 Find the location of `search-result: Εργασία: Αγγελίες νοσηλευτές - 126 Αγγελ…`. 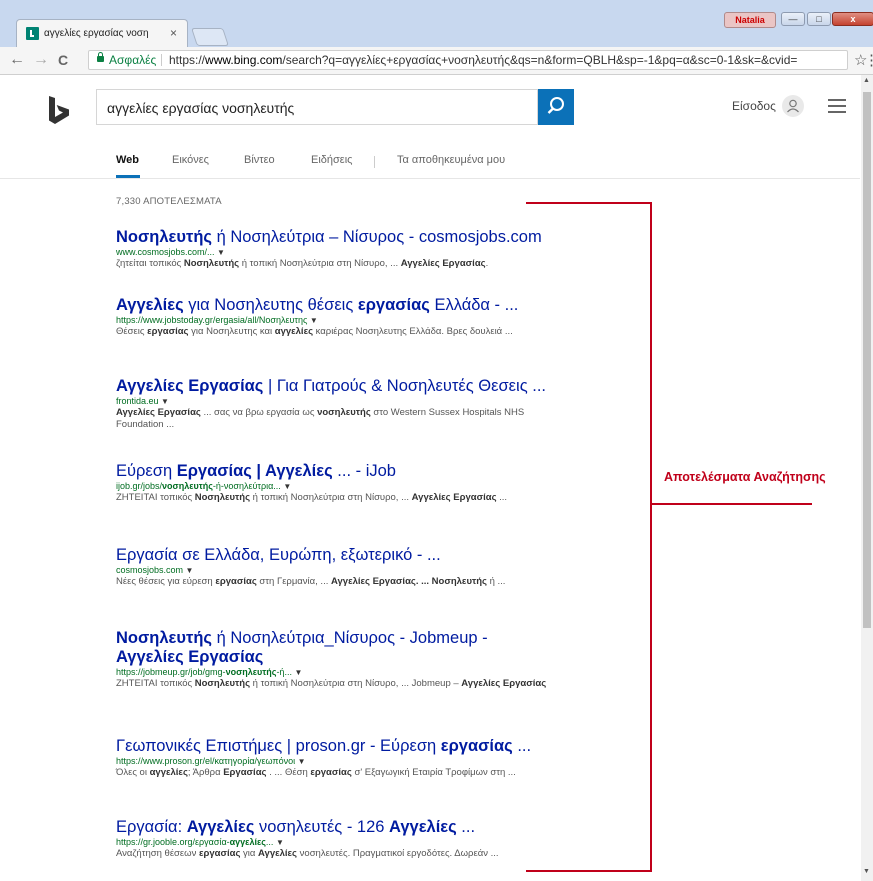

search-result: Εργασία: Αγγελίες νοσηλευτές - 126 Αγγελ… is located at coordinates (341, 839).